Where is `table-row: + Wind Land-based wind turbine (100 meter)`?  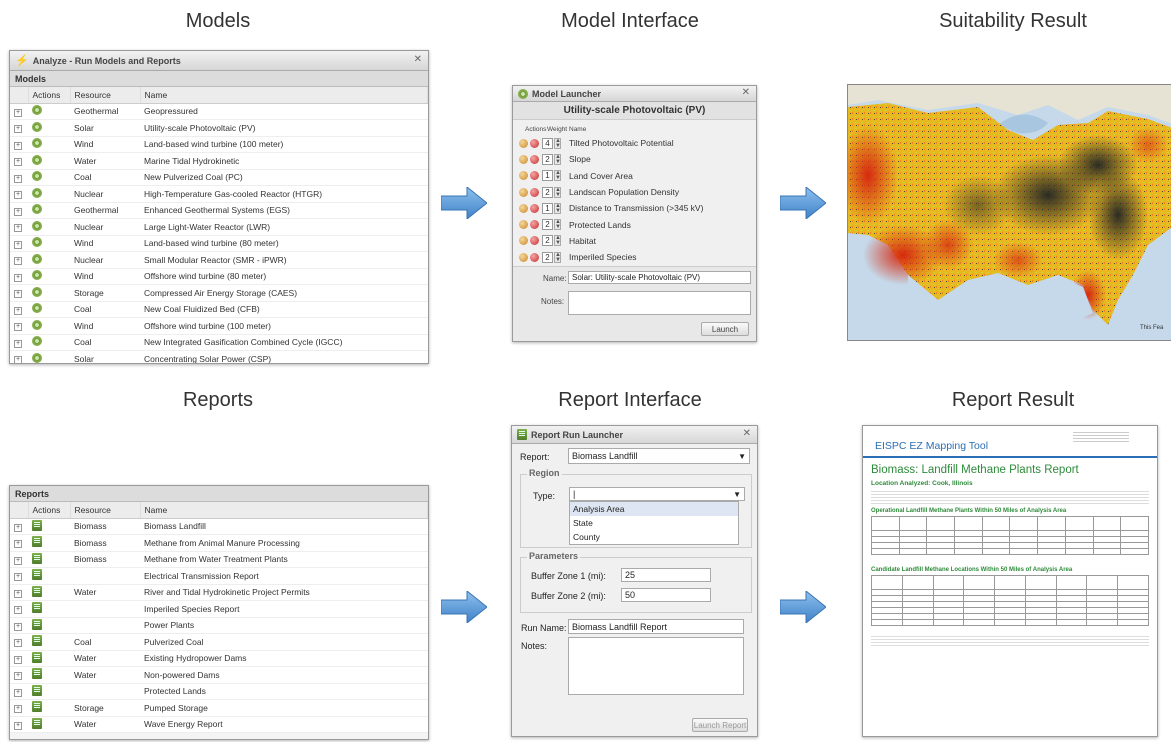 table-row: + Wind Land-based wind turbine (100 meter) is located at coordinates (219, 144).